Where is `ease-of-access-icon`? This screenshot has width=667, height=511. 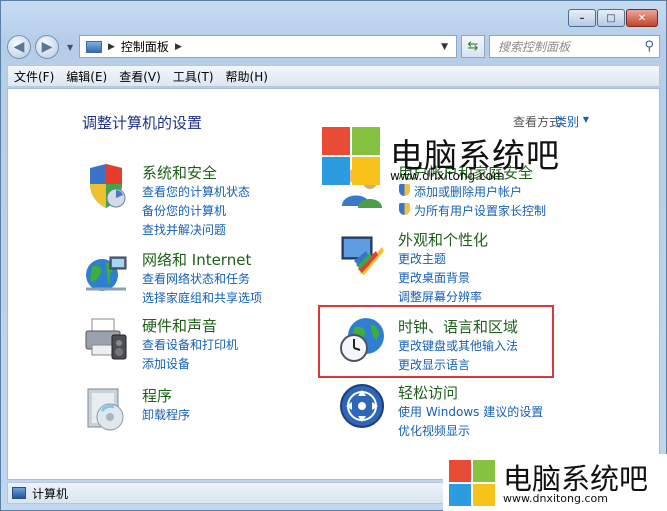 ease-of-access-icon is located at coordinates (362, 406).